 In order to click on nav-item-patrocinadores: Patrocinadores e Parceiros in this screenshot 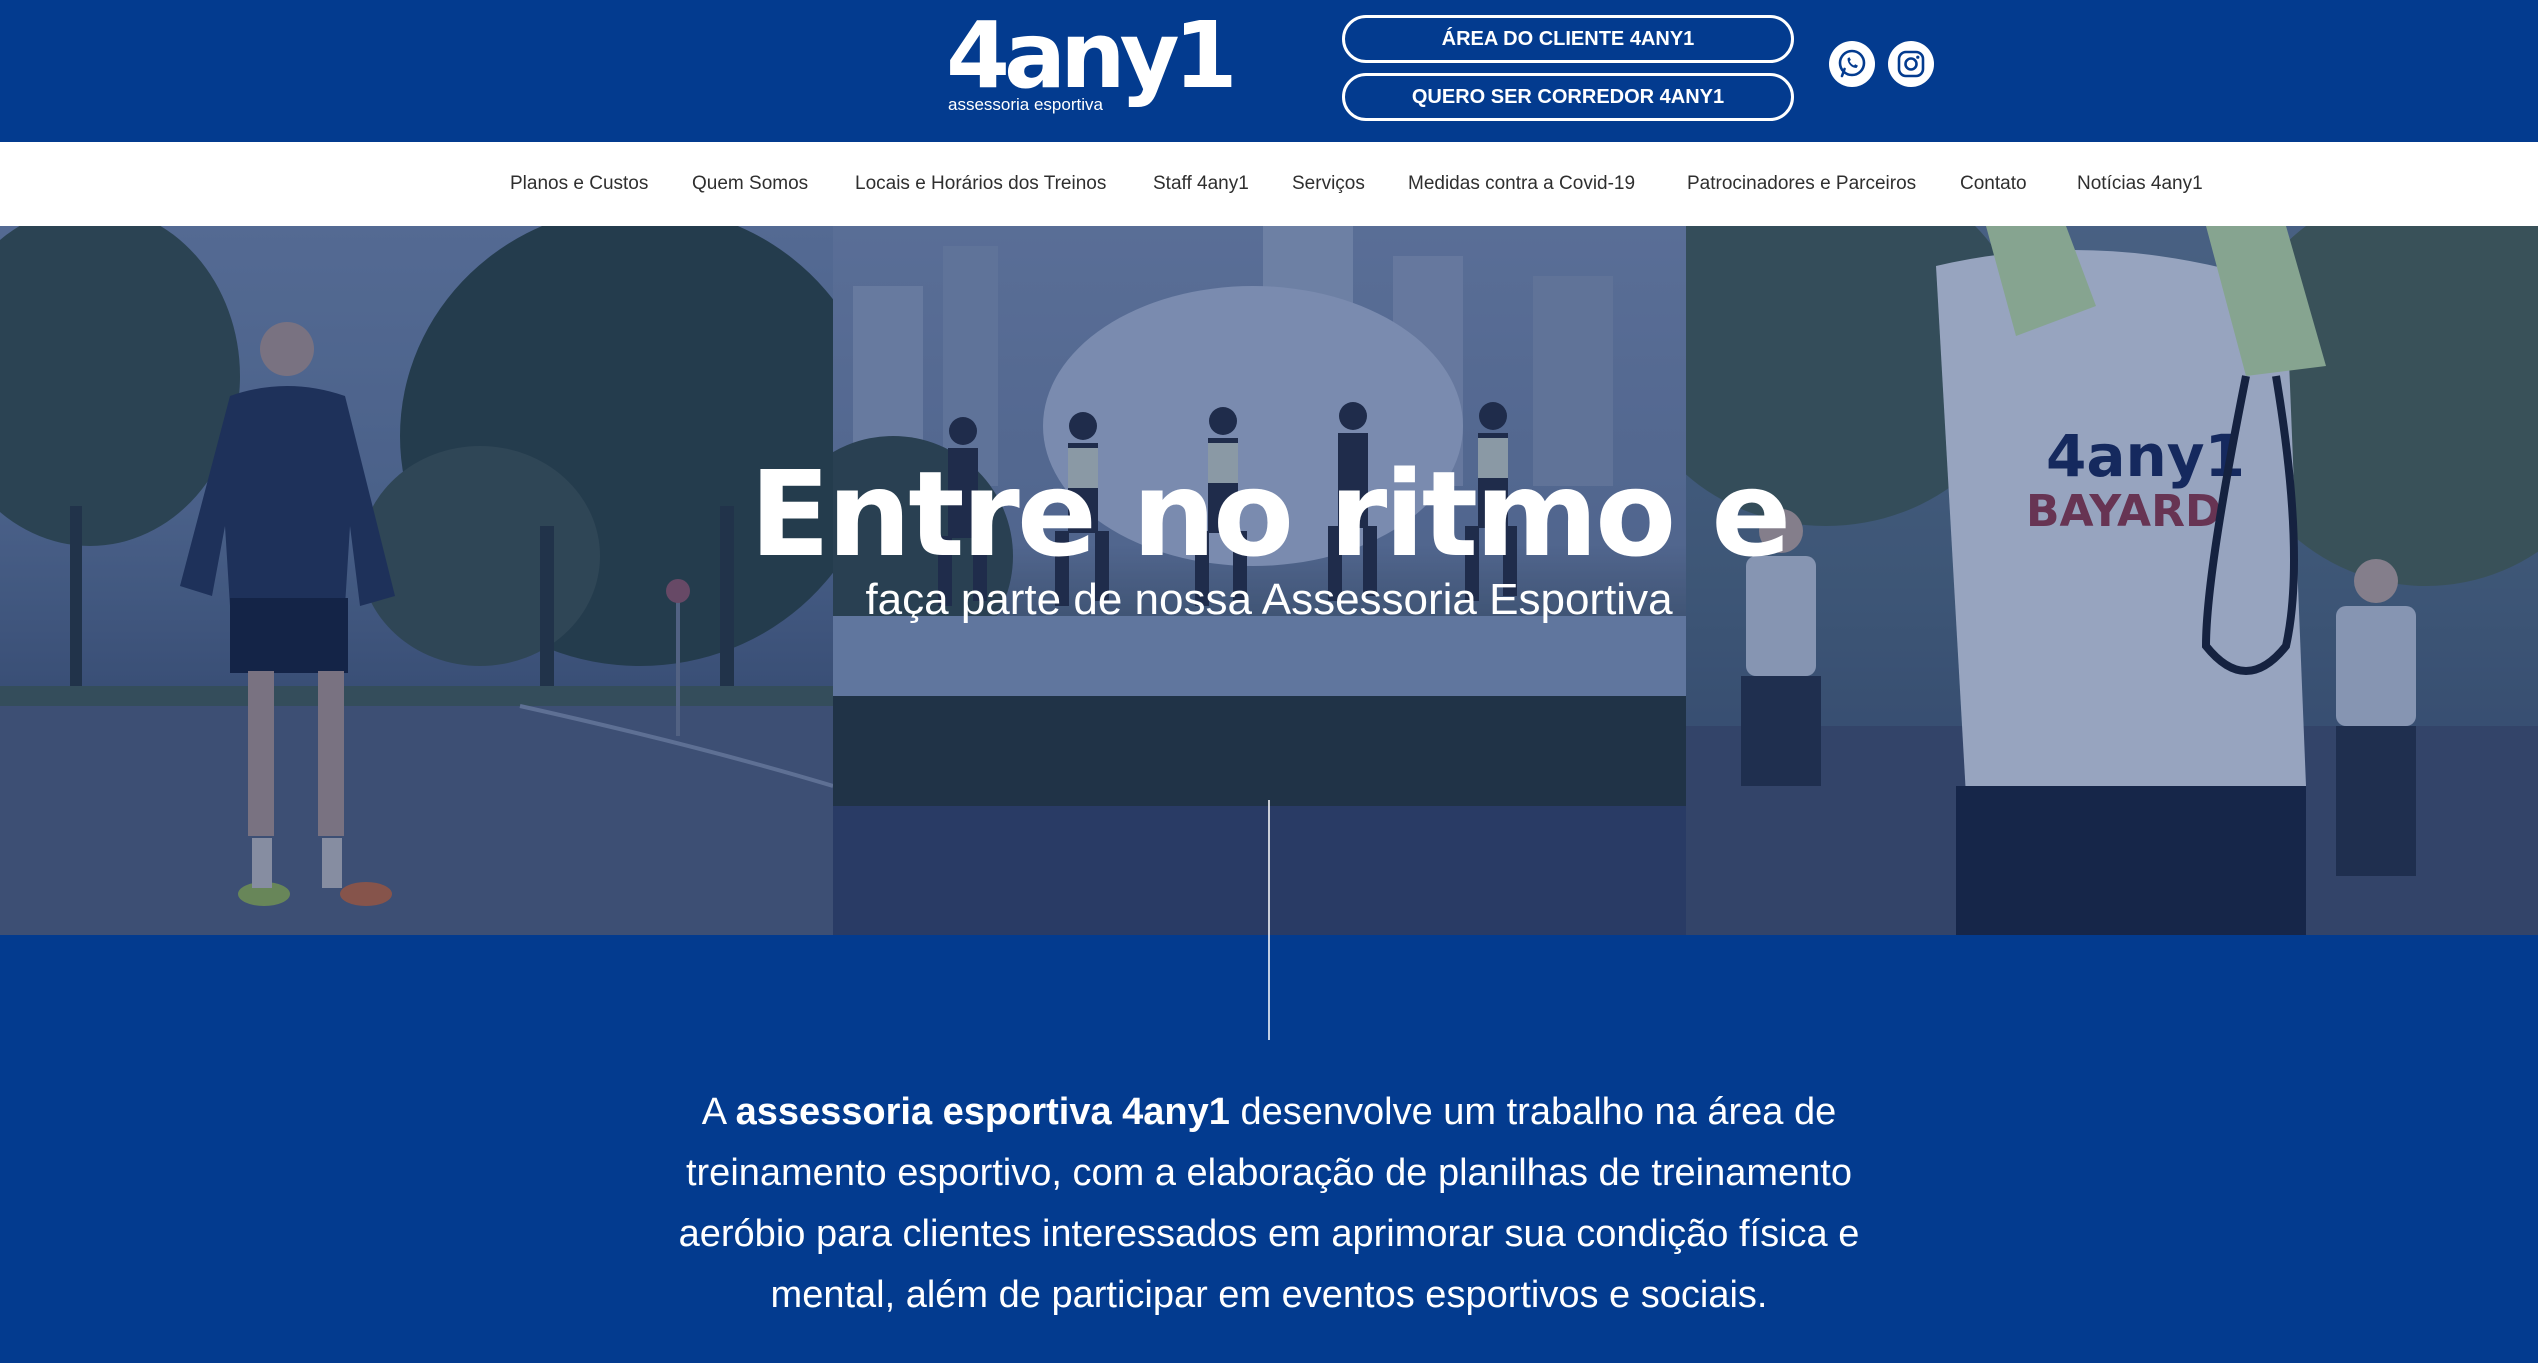, I will do `click(1801, 184)`.